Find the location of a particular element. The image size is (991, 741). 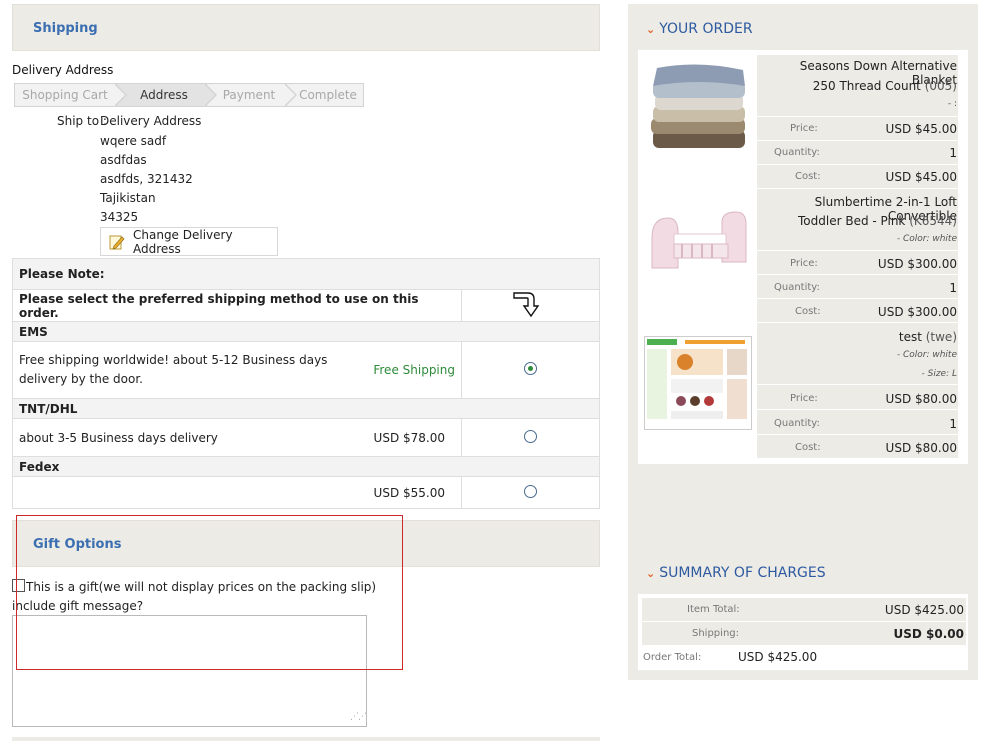

shipping-value: USD $0.00 is located at coordinates (928, 634).